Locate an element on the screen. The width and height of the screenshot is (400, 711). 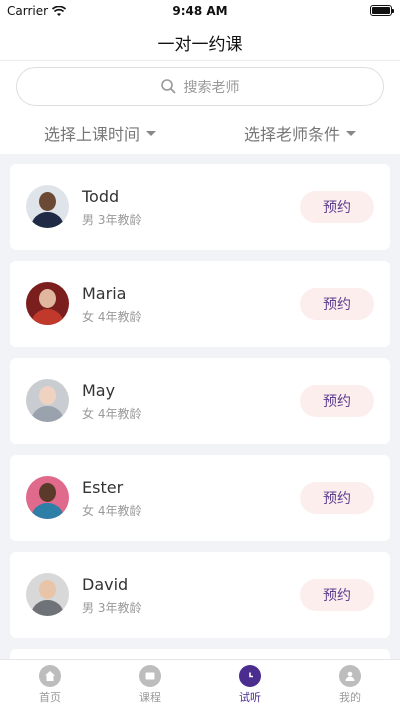
user-icon is located at coordinates (350, 676).